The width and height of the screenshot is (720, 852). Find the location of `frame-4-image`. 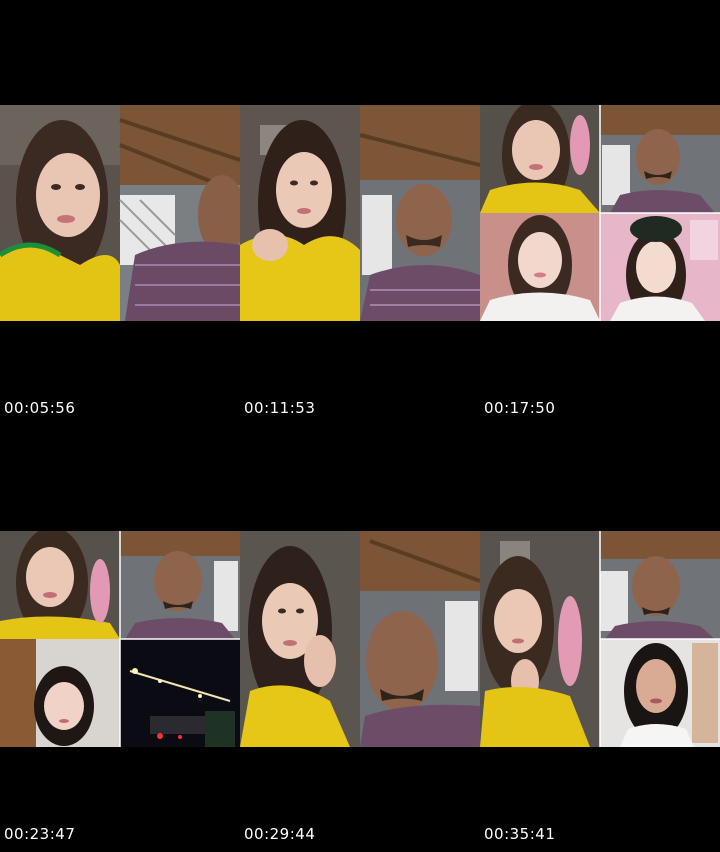

frame-4-image is located at coordinates (120, 639).